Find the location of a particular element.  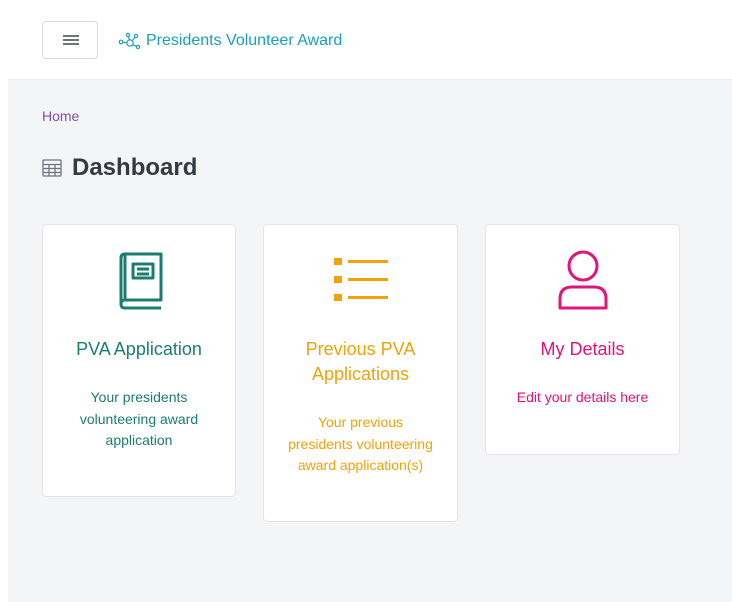

hamburger-menu-icon is located at coordinates (71, 40).